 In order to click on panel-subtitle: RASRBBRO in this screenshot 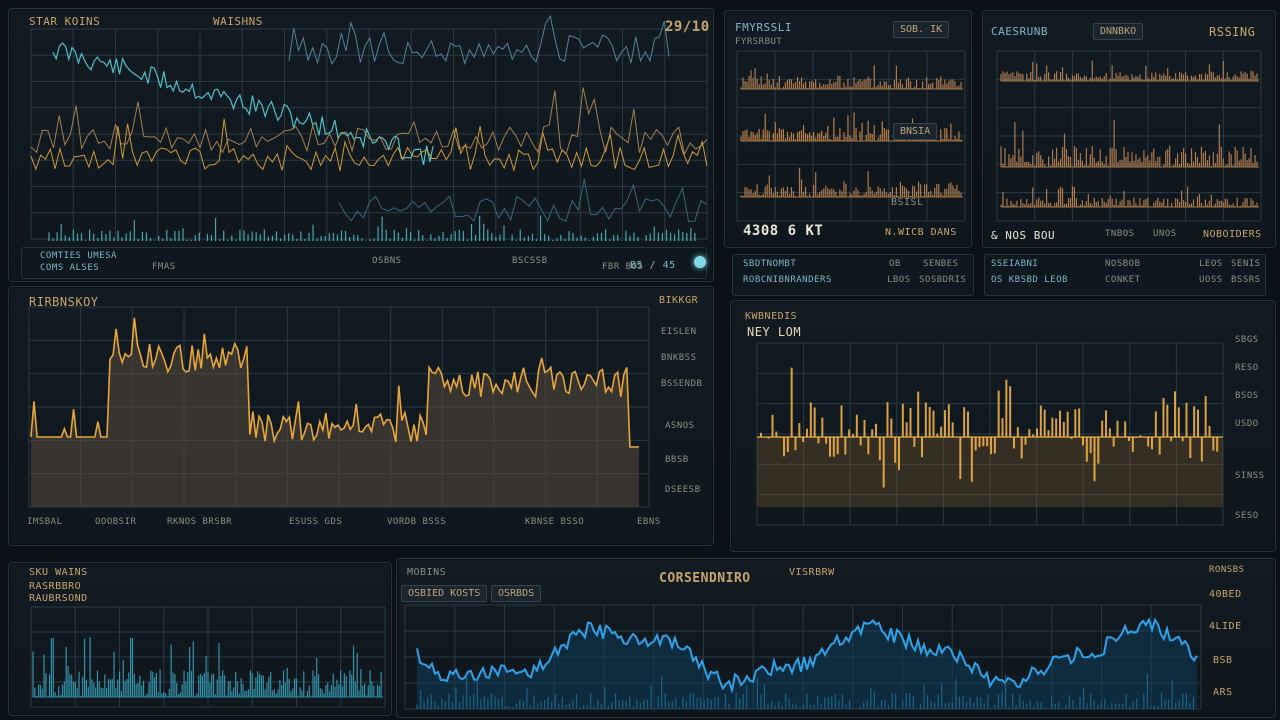, I will do `click(55, 586)`.